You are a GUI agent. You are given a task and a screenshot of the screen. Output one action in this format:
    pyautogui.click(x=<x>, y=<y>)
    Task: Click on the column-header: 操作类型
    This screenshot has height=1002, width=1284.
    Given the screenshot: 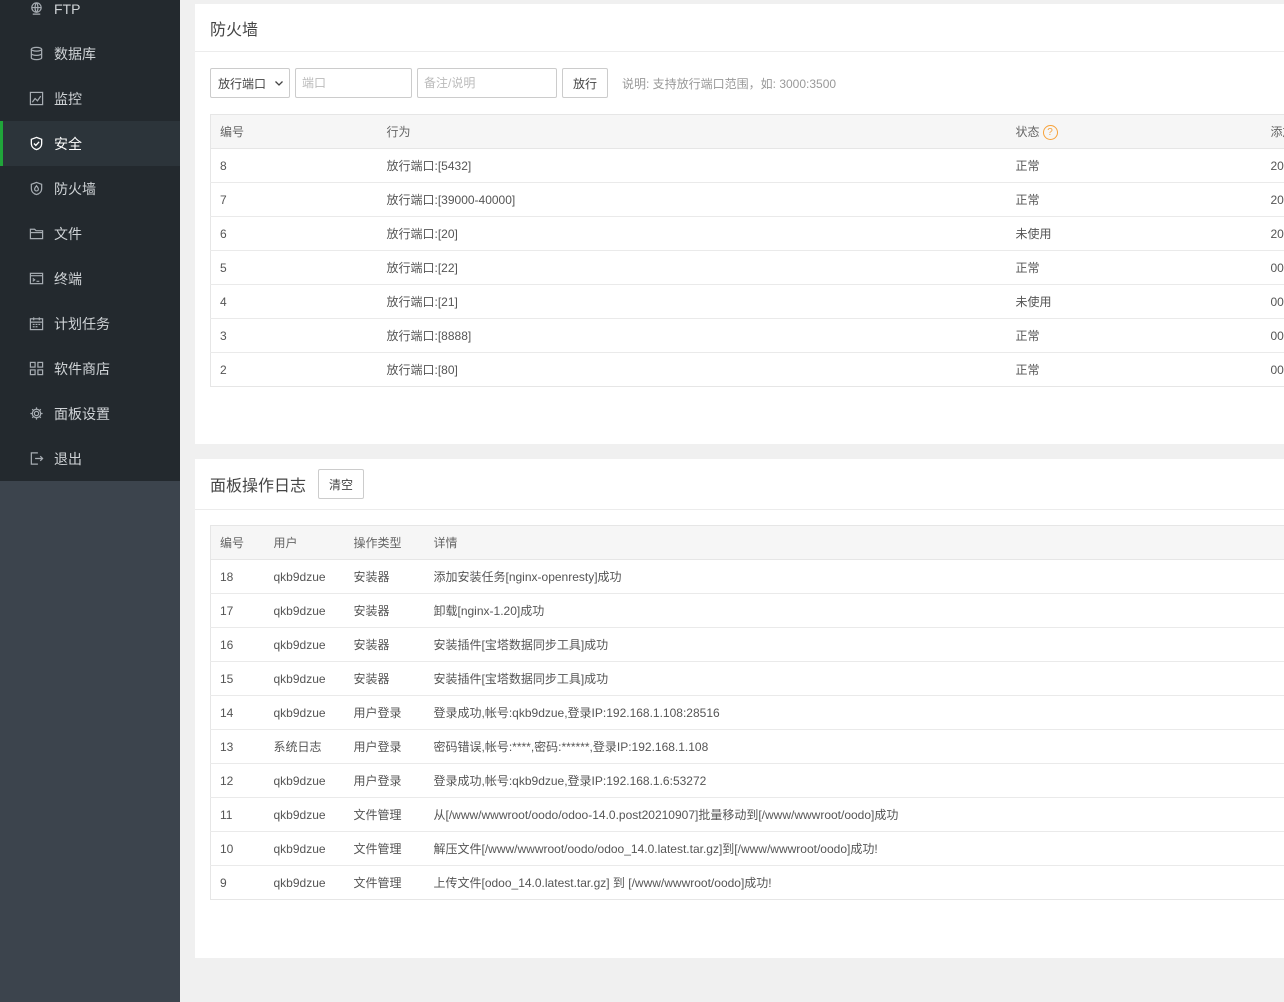 What is the action you would take?
    pyautogui.click(x=384, y=542)
    